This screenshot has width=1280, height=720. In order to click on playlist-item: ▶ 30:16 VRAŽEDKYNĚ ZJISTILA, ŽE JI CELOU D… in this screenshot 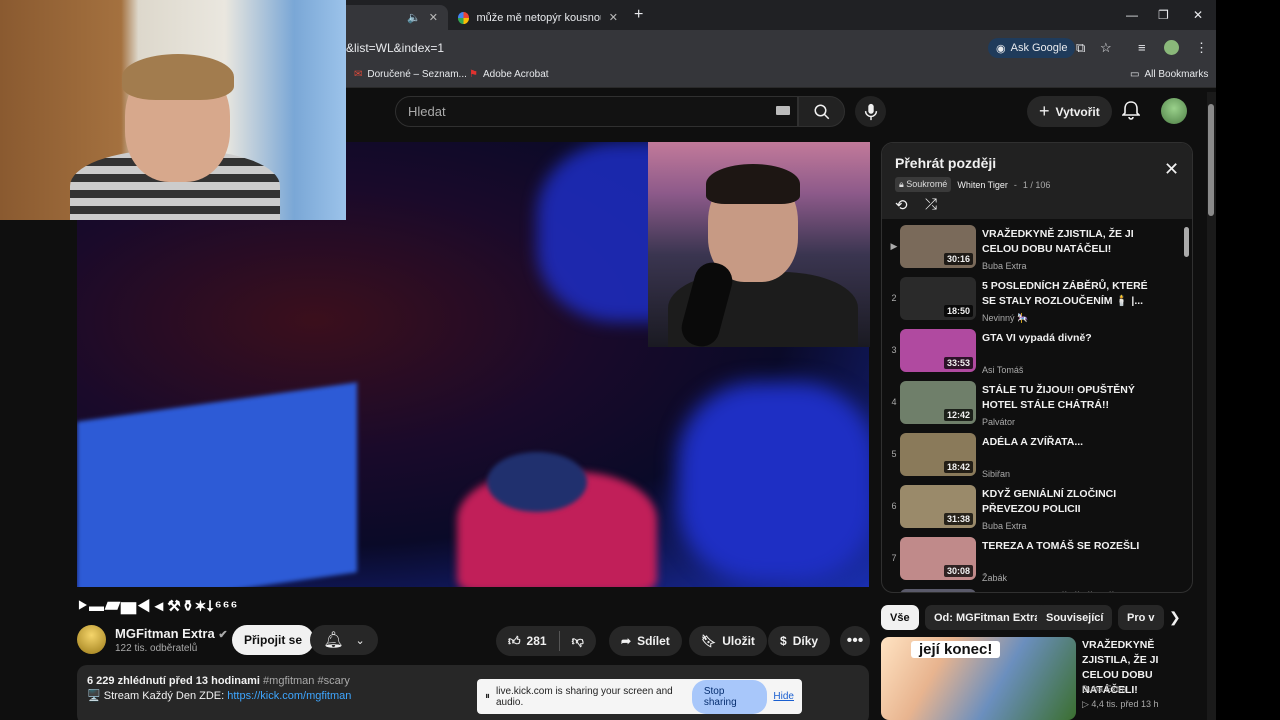, I will do `click(1032, 250)`.